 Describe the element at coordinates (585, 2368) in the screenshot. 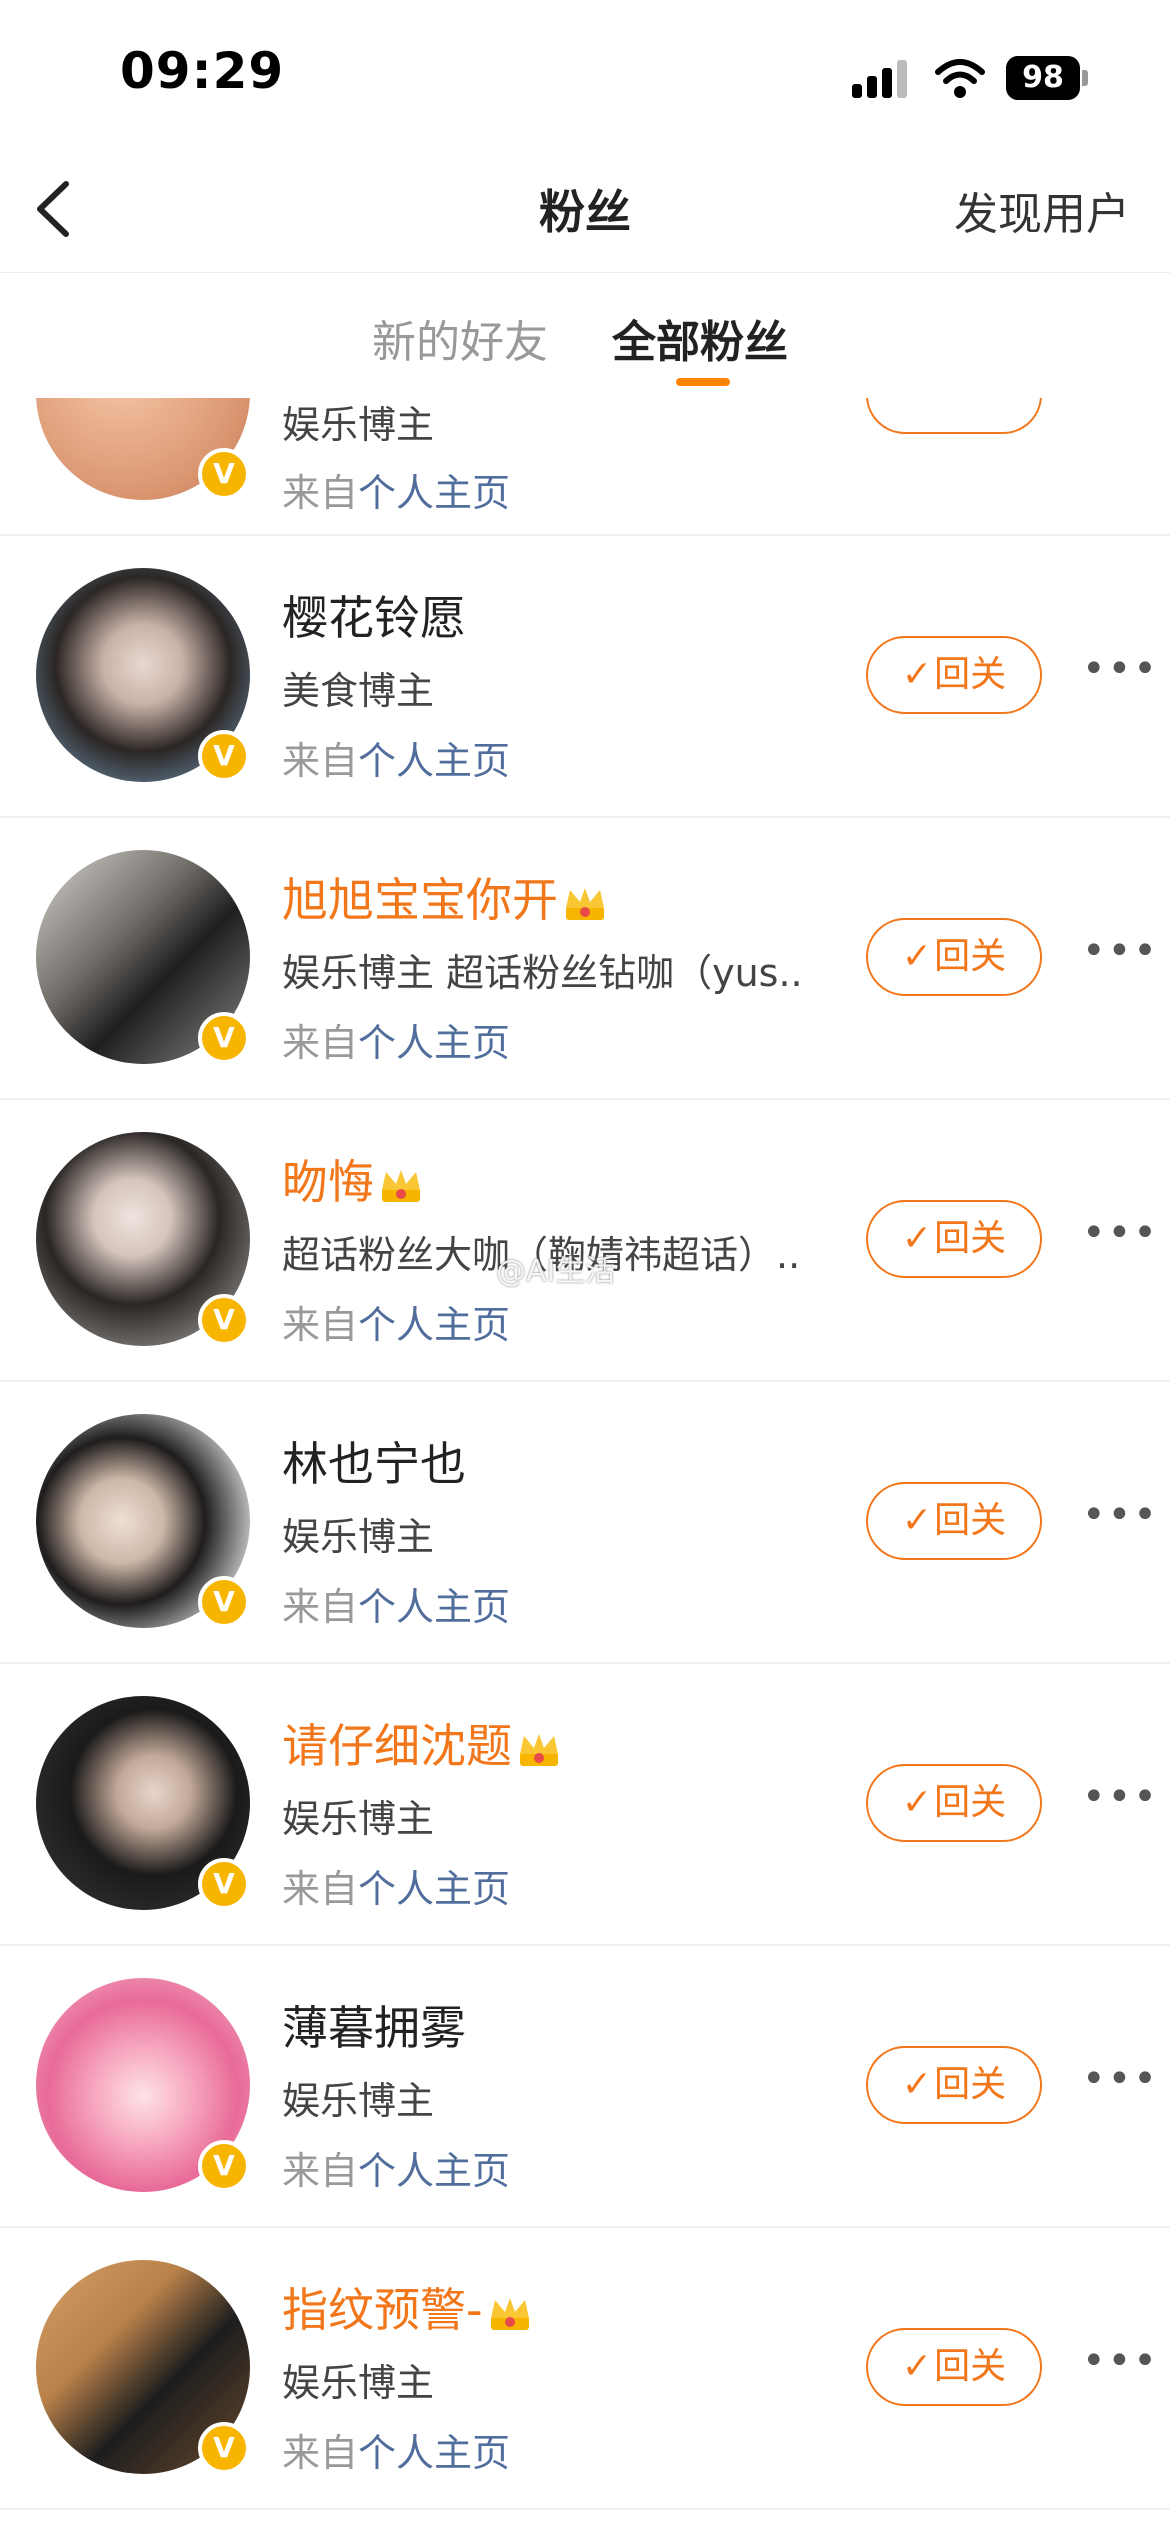

I see `list-item: V 指纹预警- 娱乐博主 来自个人主页 ✓回关 •••` at that location.